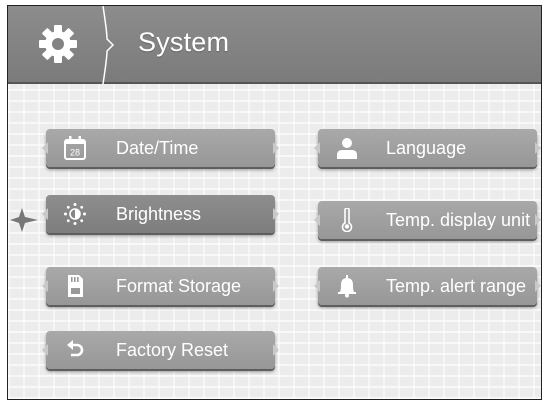  I want to click on brightness-button: Brightness, so click(160, 214).